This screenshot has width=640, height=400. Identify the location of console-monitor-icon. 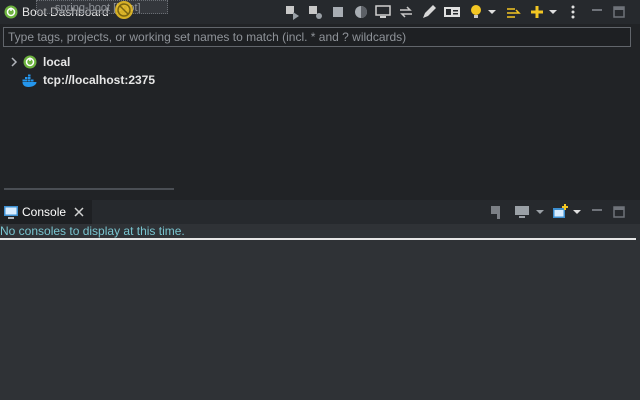
(11, 212).